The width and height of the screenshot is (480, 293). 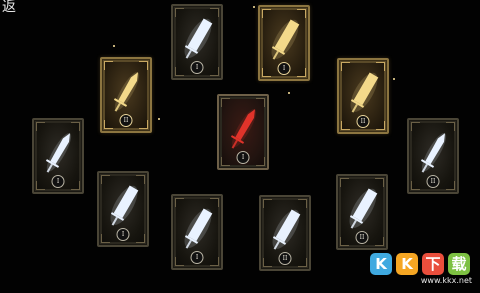 I want to click on back-button: 返, so click(x=9, y=8).